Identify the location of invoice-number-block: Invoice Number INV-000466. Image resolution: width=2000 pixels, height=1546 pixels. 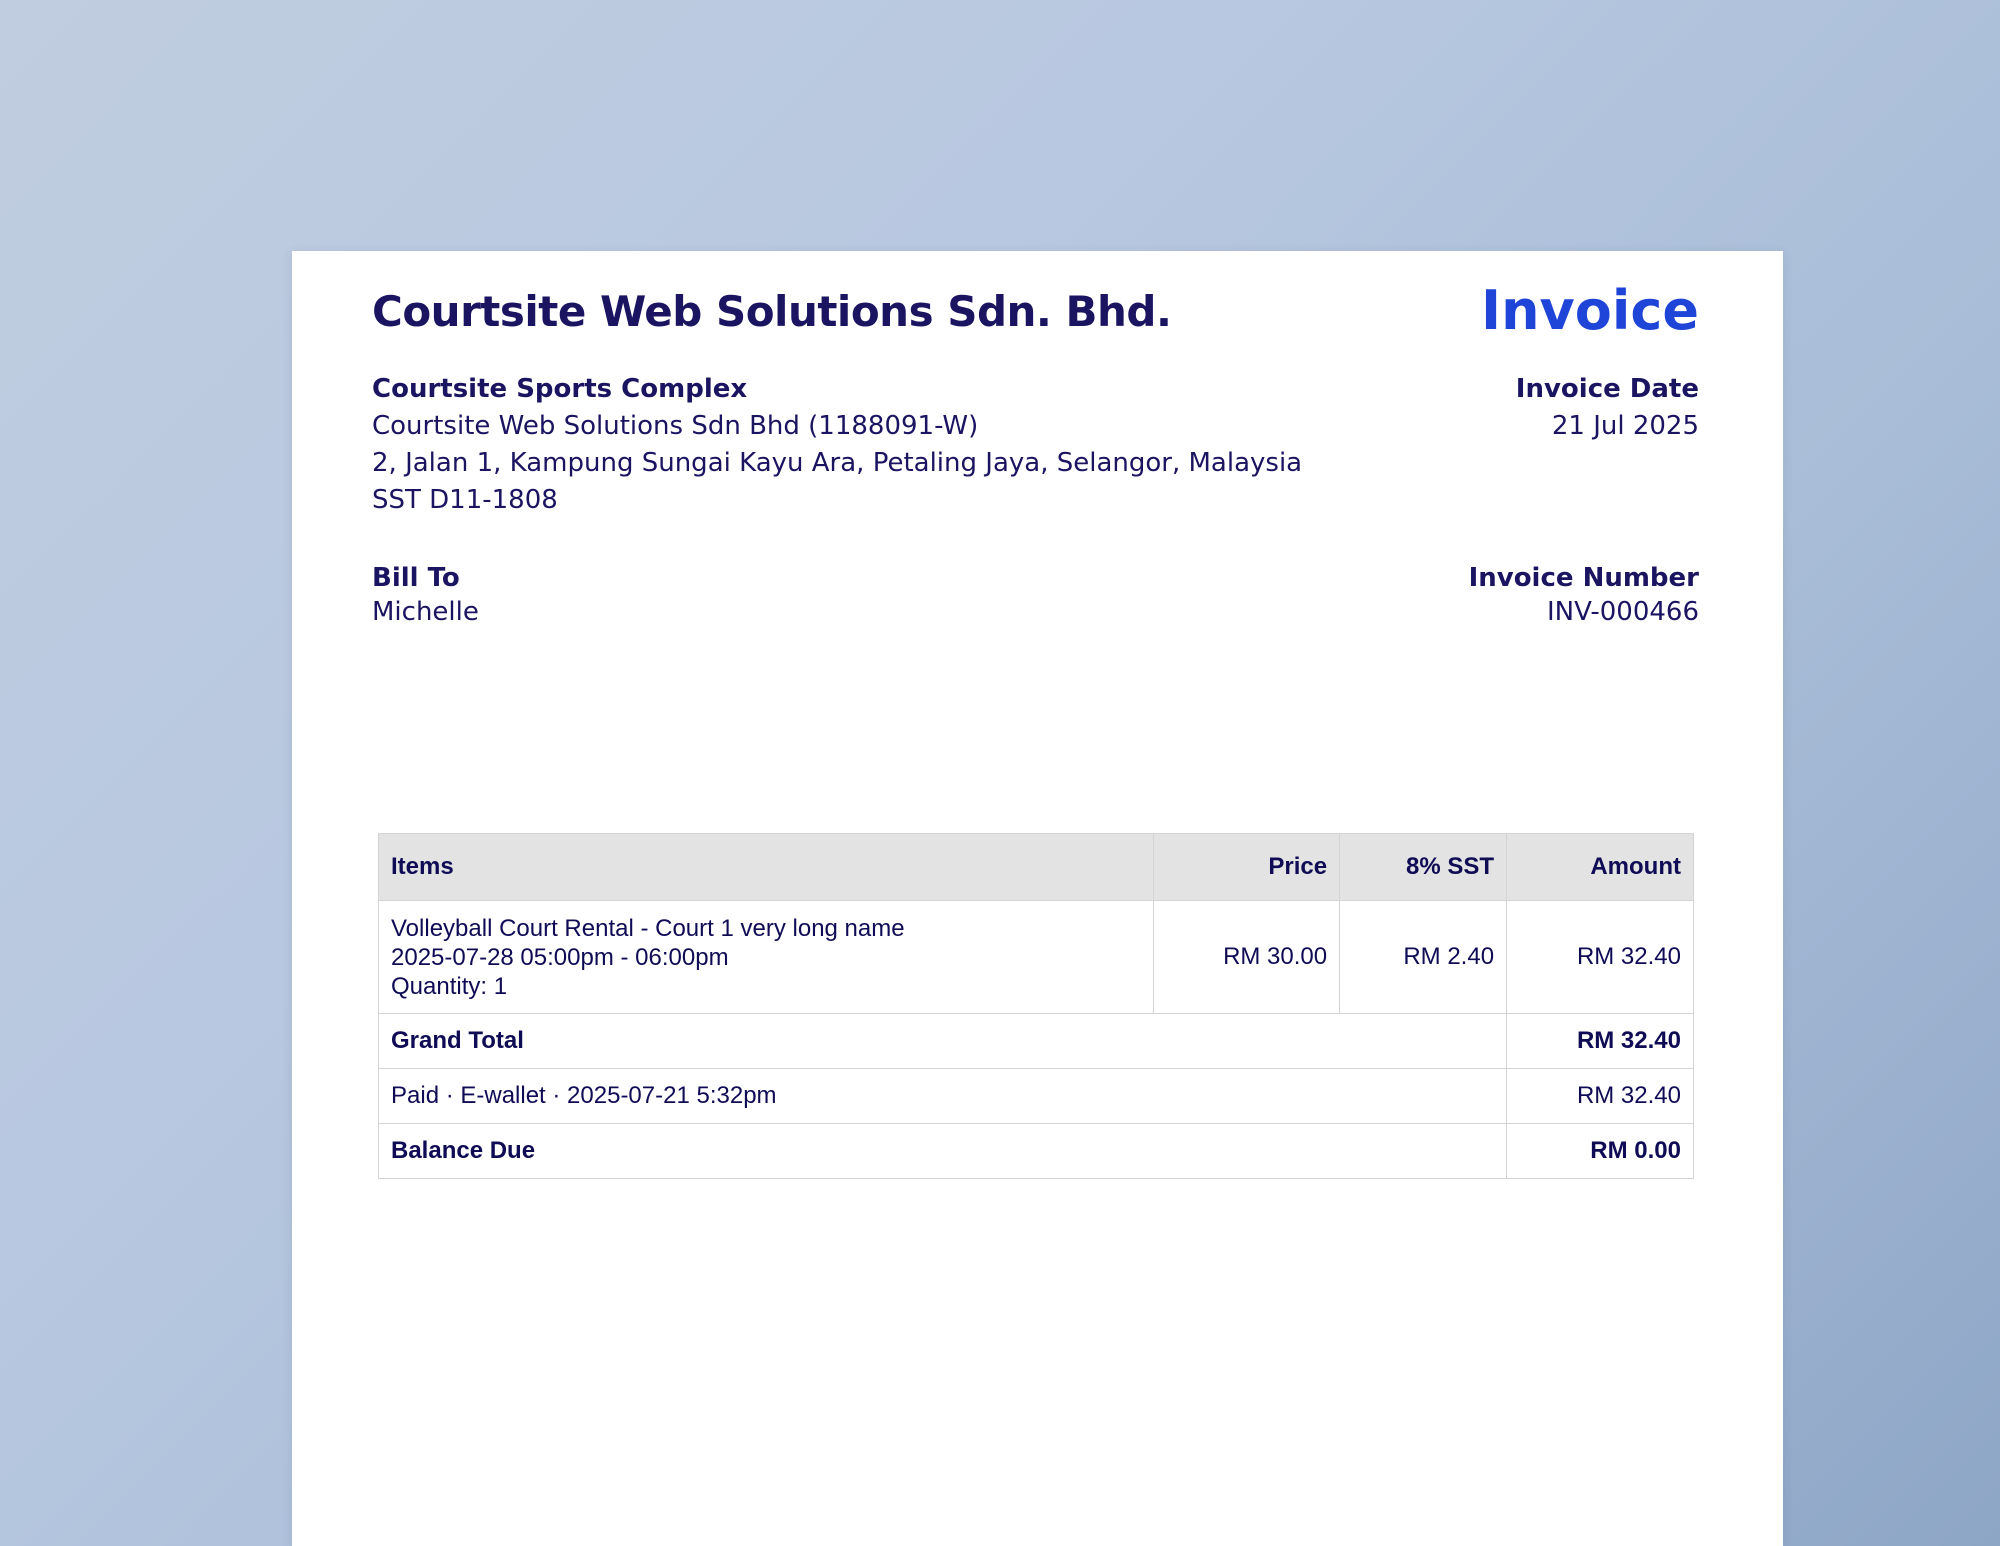
(1584, 595).